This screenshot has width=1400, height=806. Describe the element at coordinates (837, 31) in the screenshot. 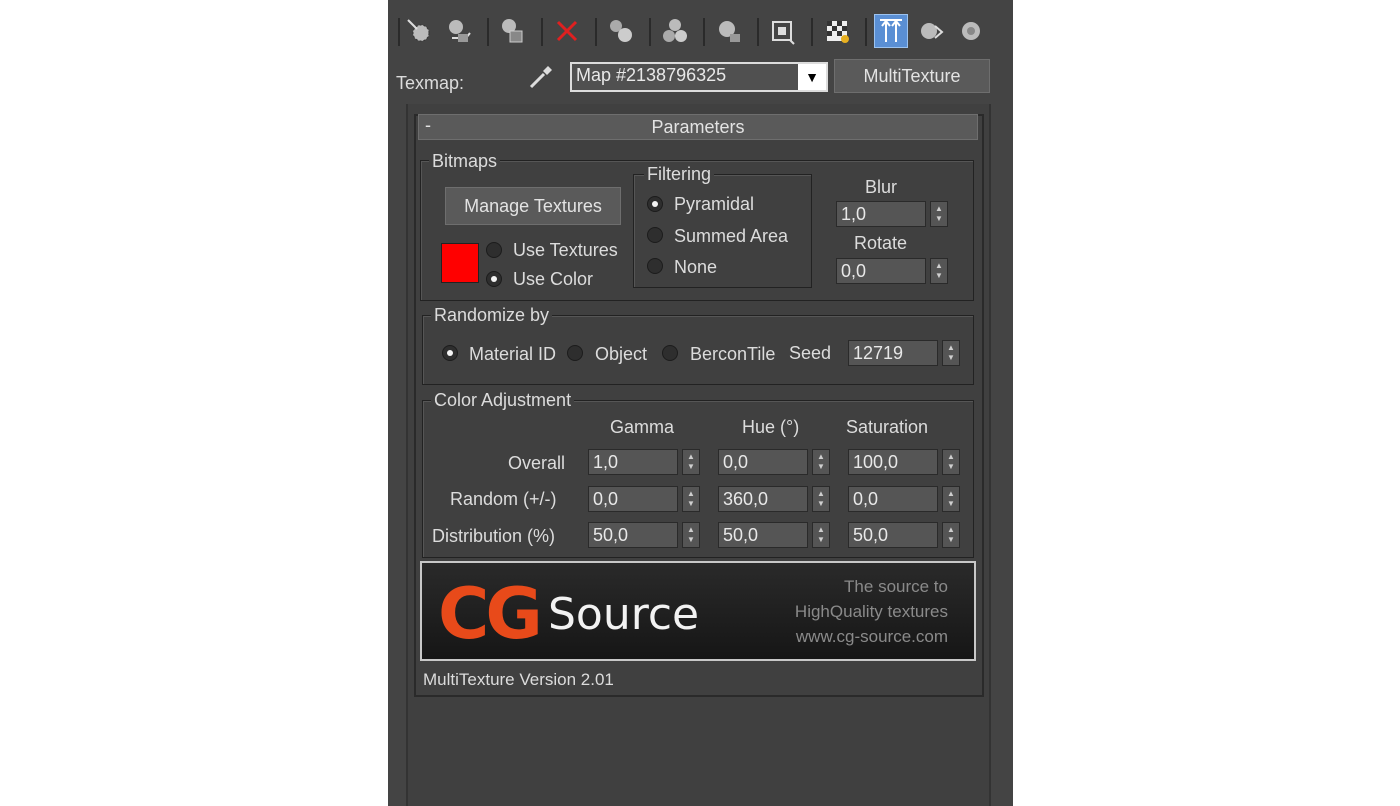

I see `show-background-icon` at that location.